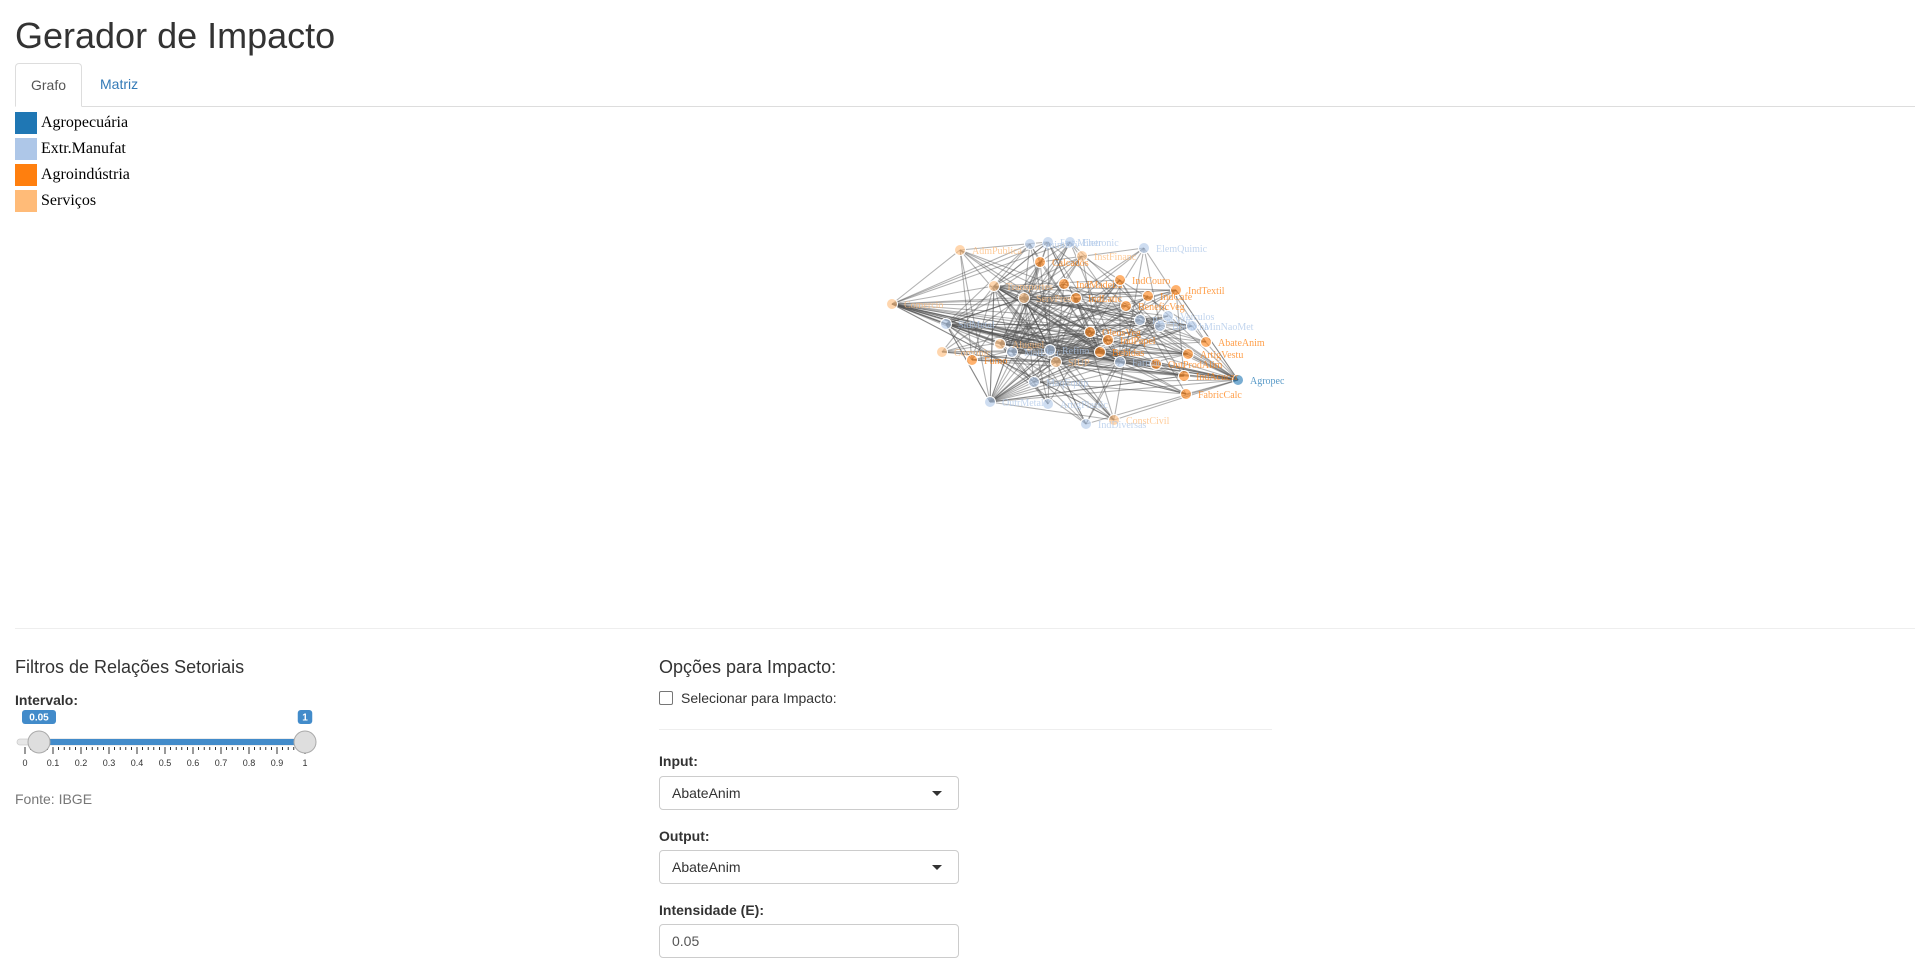 The height and width of the screenshot is (969, 1920). Describe the element at coordinates (997, 251) in the screenshot. I see `graph-node-label: AdmPublica` at that location.